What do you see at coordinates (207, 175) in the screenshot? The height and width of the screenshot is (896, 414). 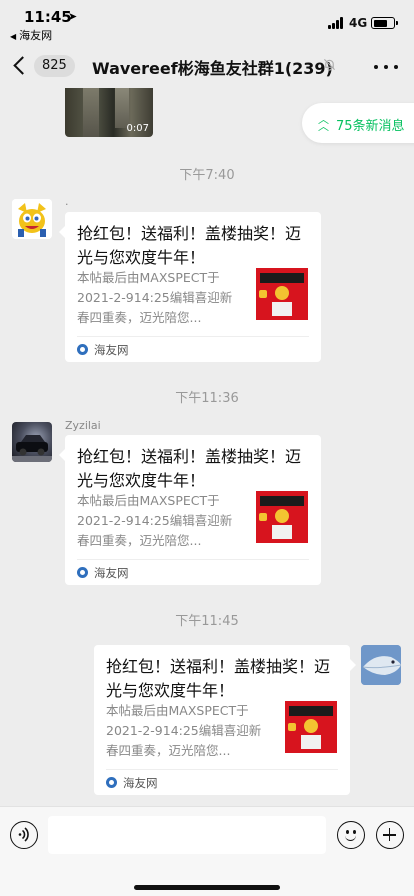 I see `message-timestamp: 下午7:40` at bounding box center [207, 175].